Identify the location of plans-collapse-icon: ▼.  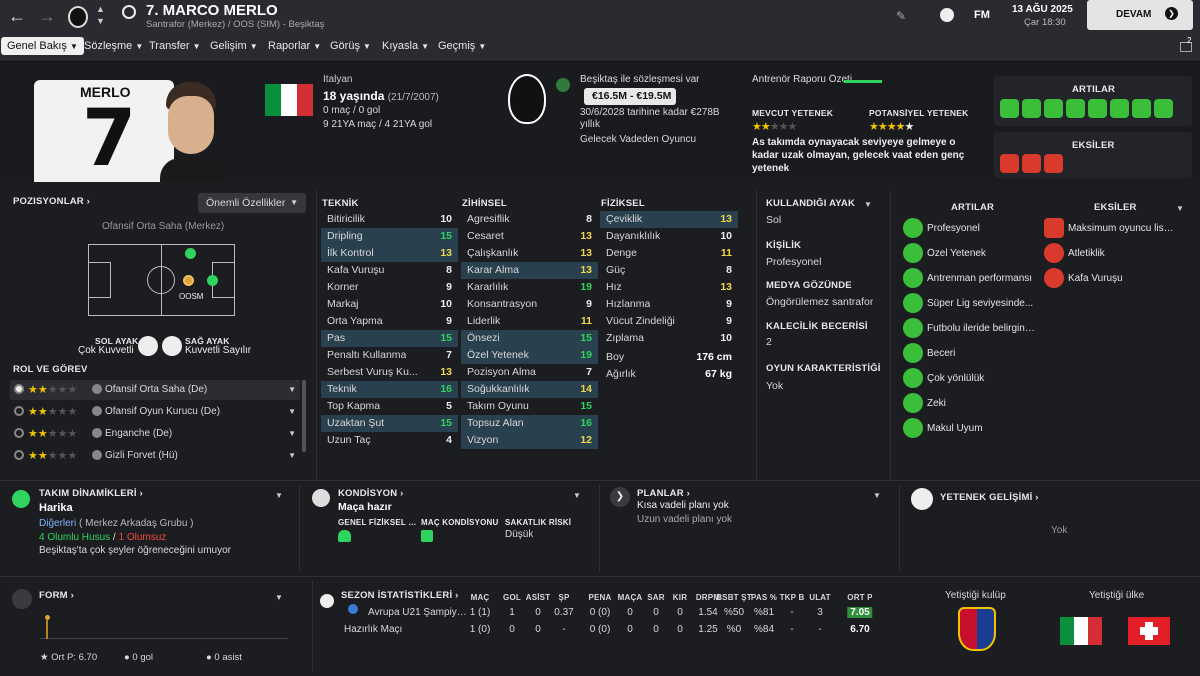
(877, 495).